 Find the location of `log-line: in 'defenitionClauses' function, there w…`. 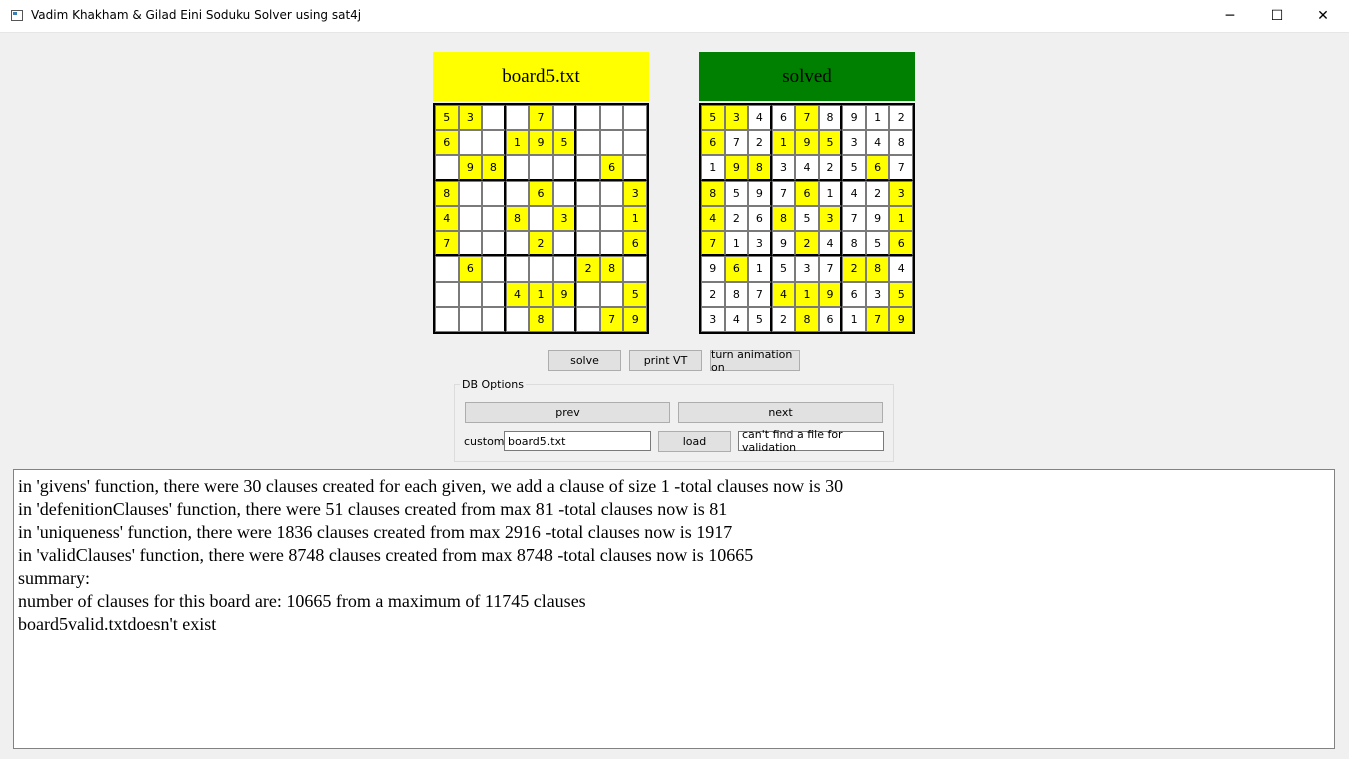

log-line: in 'defenitionClauses' function, there w… is located at coordinates (373, 509).